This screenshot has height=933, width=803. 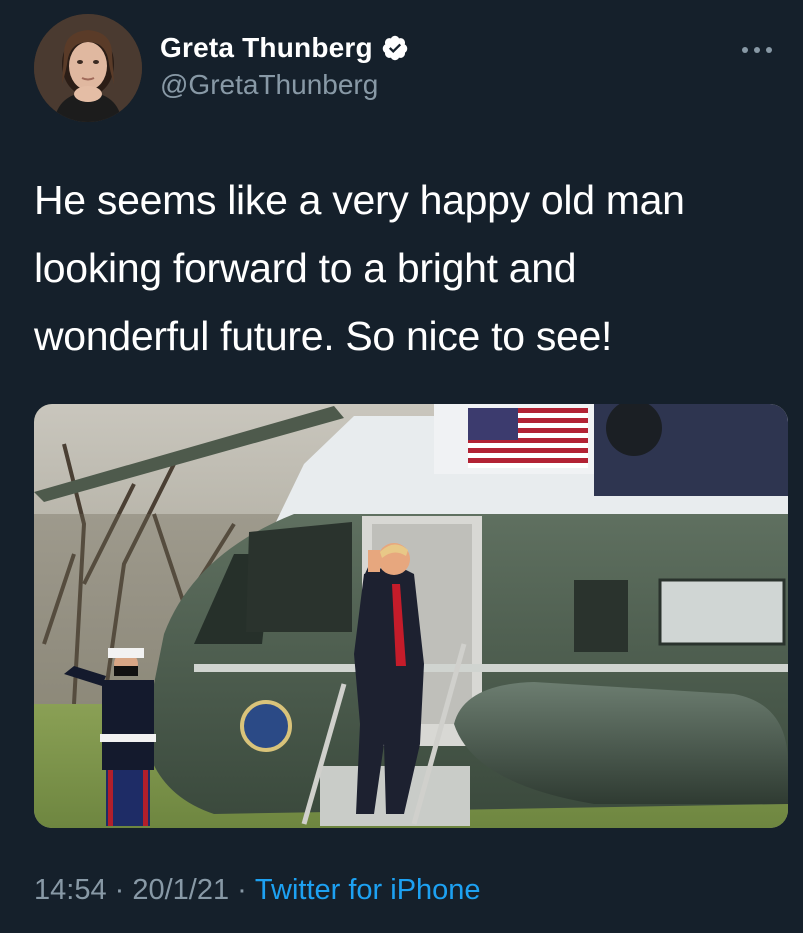 I want to click on tweet-metadata: 14:54 · 20/1/21 · Twitter for iPhone, so click(x=257, y=890).